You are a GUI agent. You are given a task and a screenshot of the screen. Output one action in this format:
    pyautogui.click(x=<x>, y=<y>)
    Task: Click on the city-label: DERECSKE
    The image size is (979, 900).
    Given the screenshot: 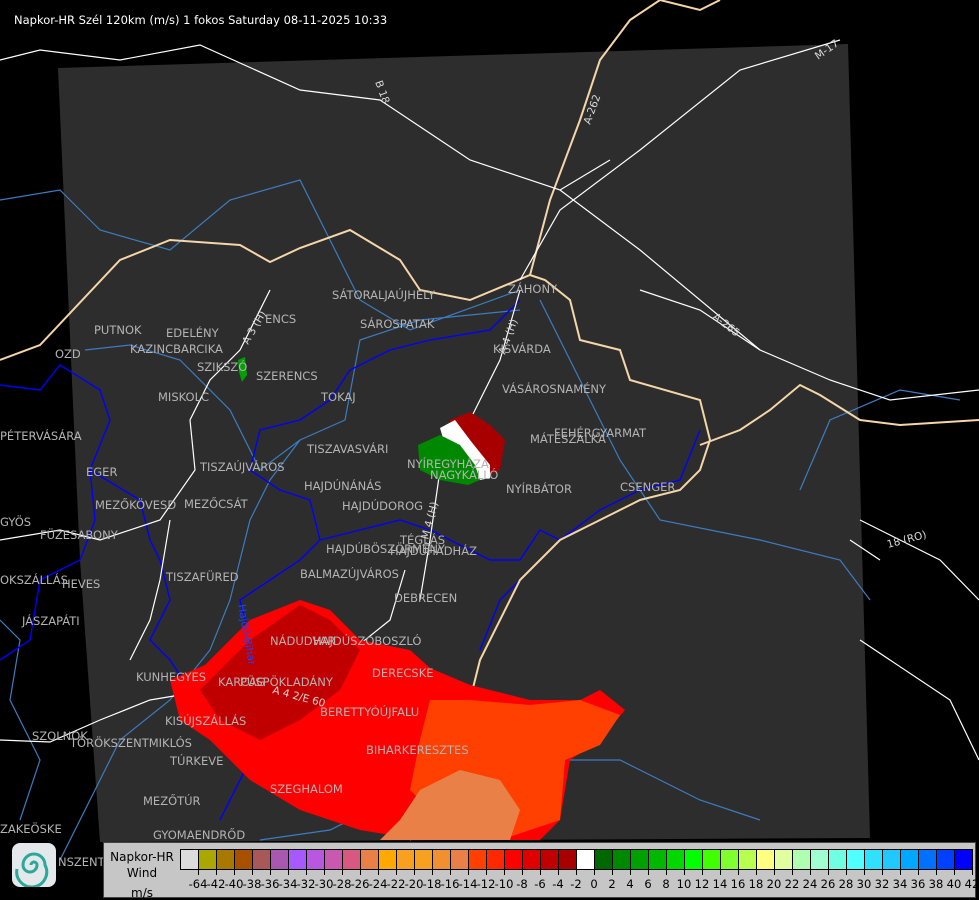 What is the action you would take?
    pyautogui.click(x=403, y=673)
    